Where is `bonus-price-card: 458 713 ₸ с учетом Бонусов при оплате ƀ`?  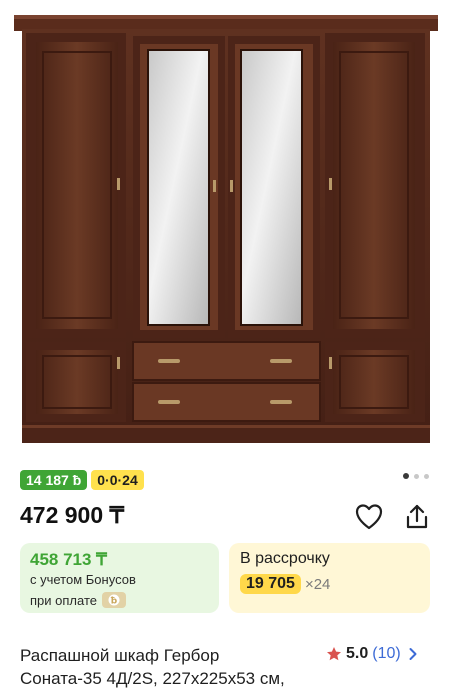 bonus-price-card: 458 713 ₸ с учетом Бонусов при оплате ƀ is located at coordinates (119, 578).